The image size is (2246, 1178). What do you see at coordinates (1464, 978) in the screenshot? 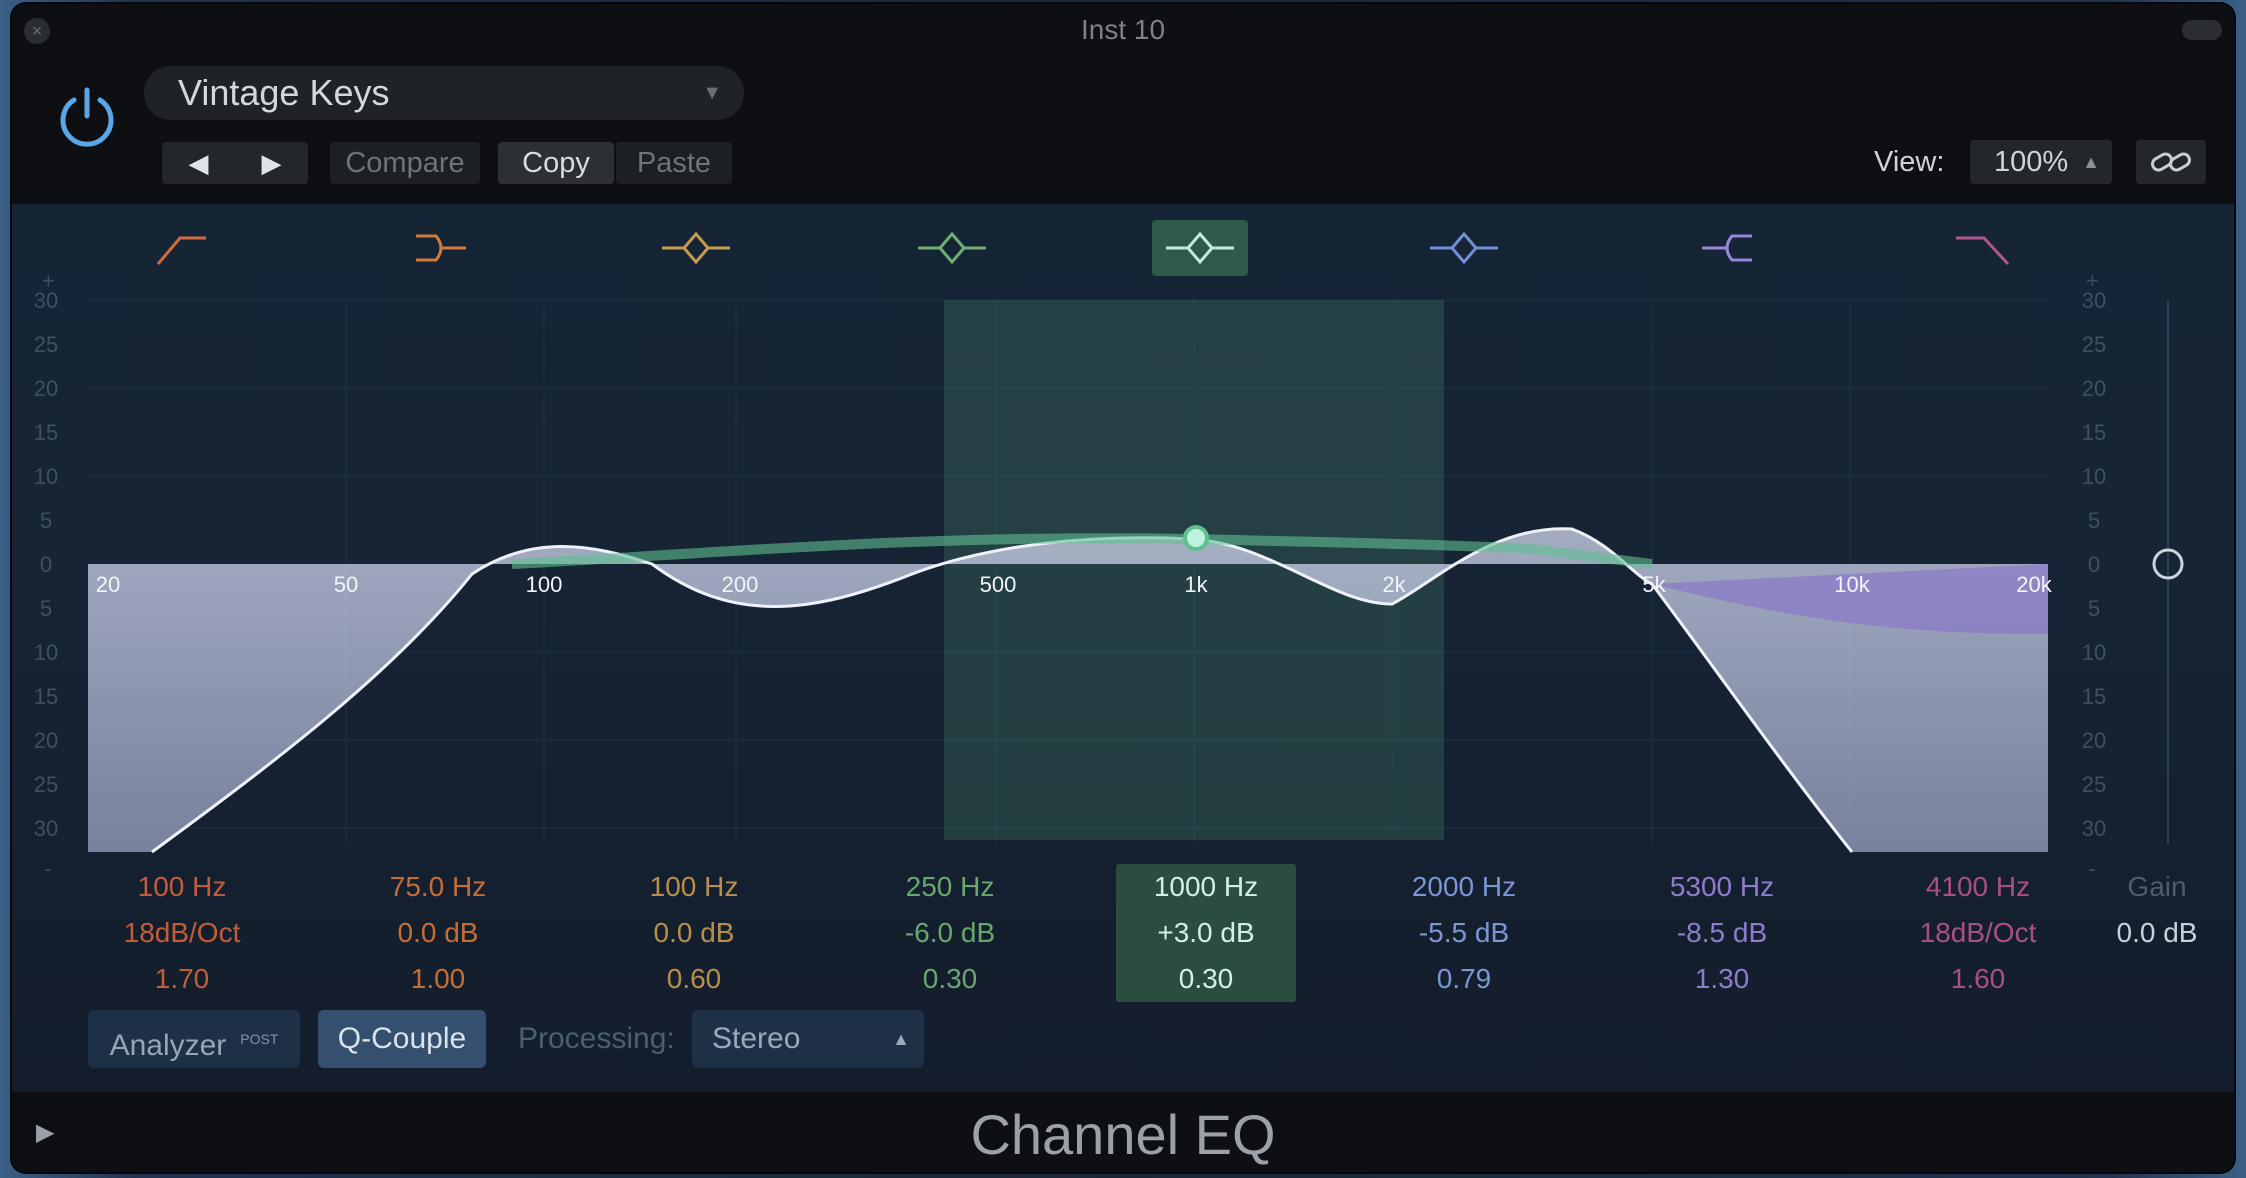
I see `band-q: 0.79` at bounding box center [1464, 978].